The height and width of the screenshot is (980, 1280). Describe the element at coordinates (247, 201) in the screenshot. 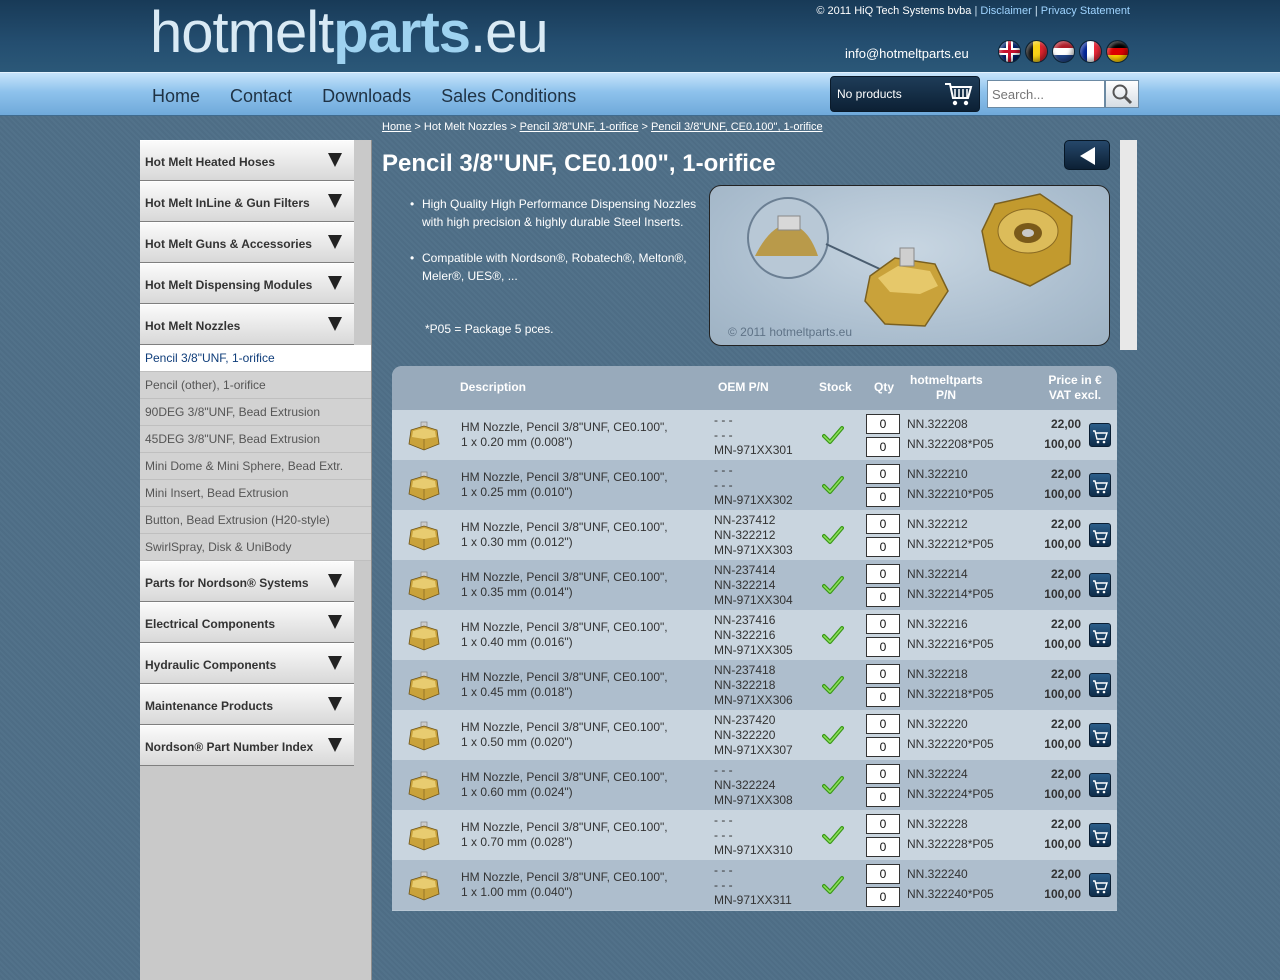

I see `category-inline-gun-filters: Hot Melt InLine & Gun Filters` at that location.